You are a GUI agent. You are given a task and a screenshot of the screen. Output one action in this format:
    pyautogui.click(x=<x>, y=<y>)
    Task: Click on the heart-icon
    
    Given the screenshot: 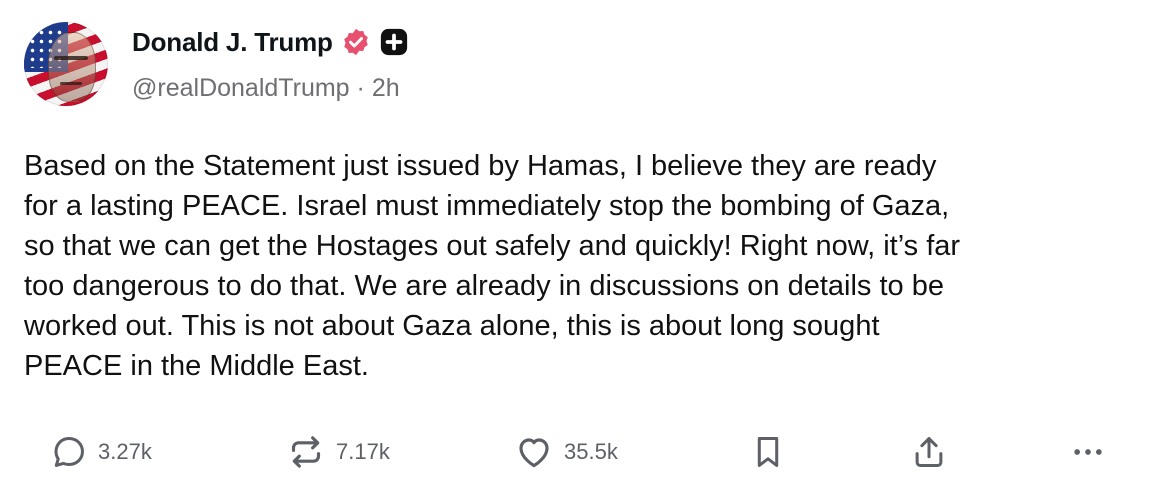 What is the action you would take?
    pyautogui.click(x=534, y=453)
    